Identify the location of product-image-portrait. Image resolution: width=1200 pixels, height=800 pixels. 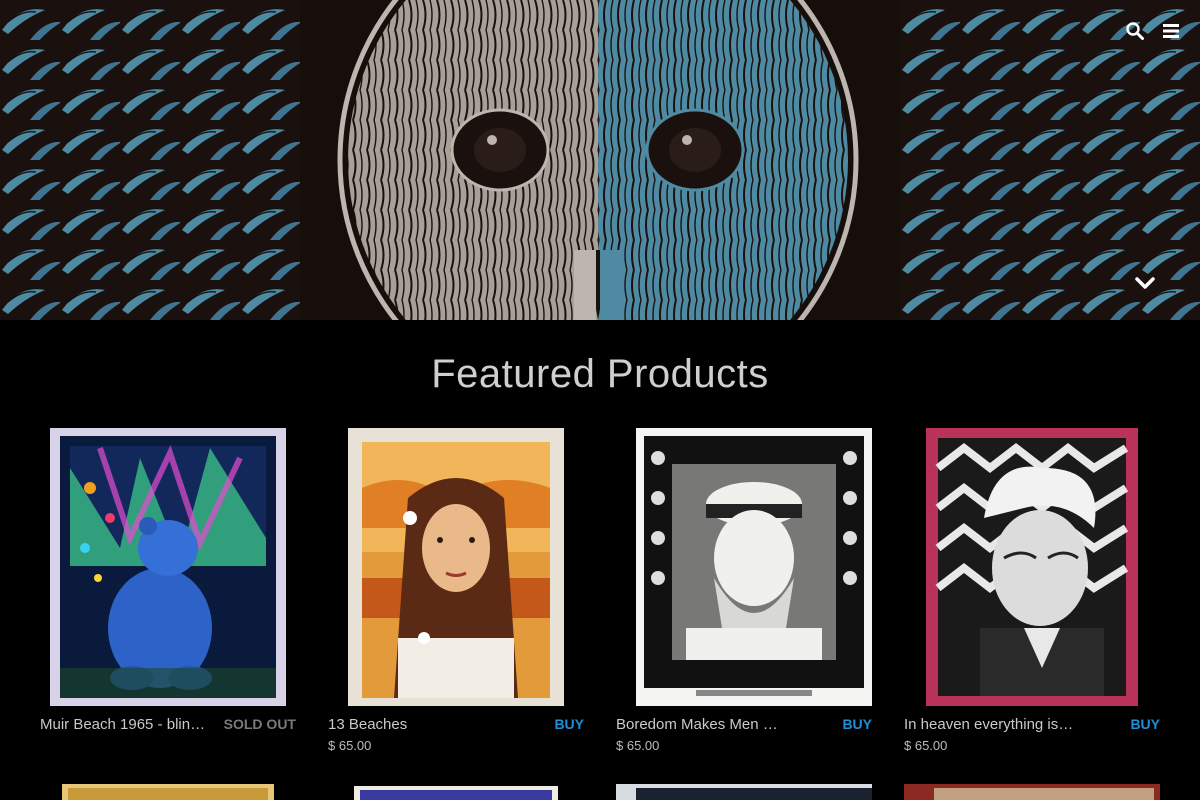
(456, 567).